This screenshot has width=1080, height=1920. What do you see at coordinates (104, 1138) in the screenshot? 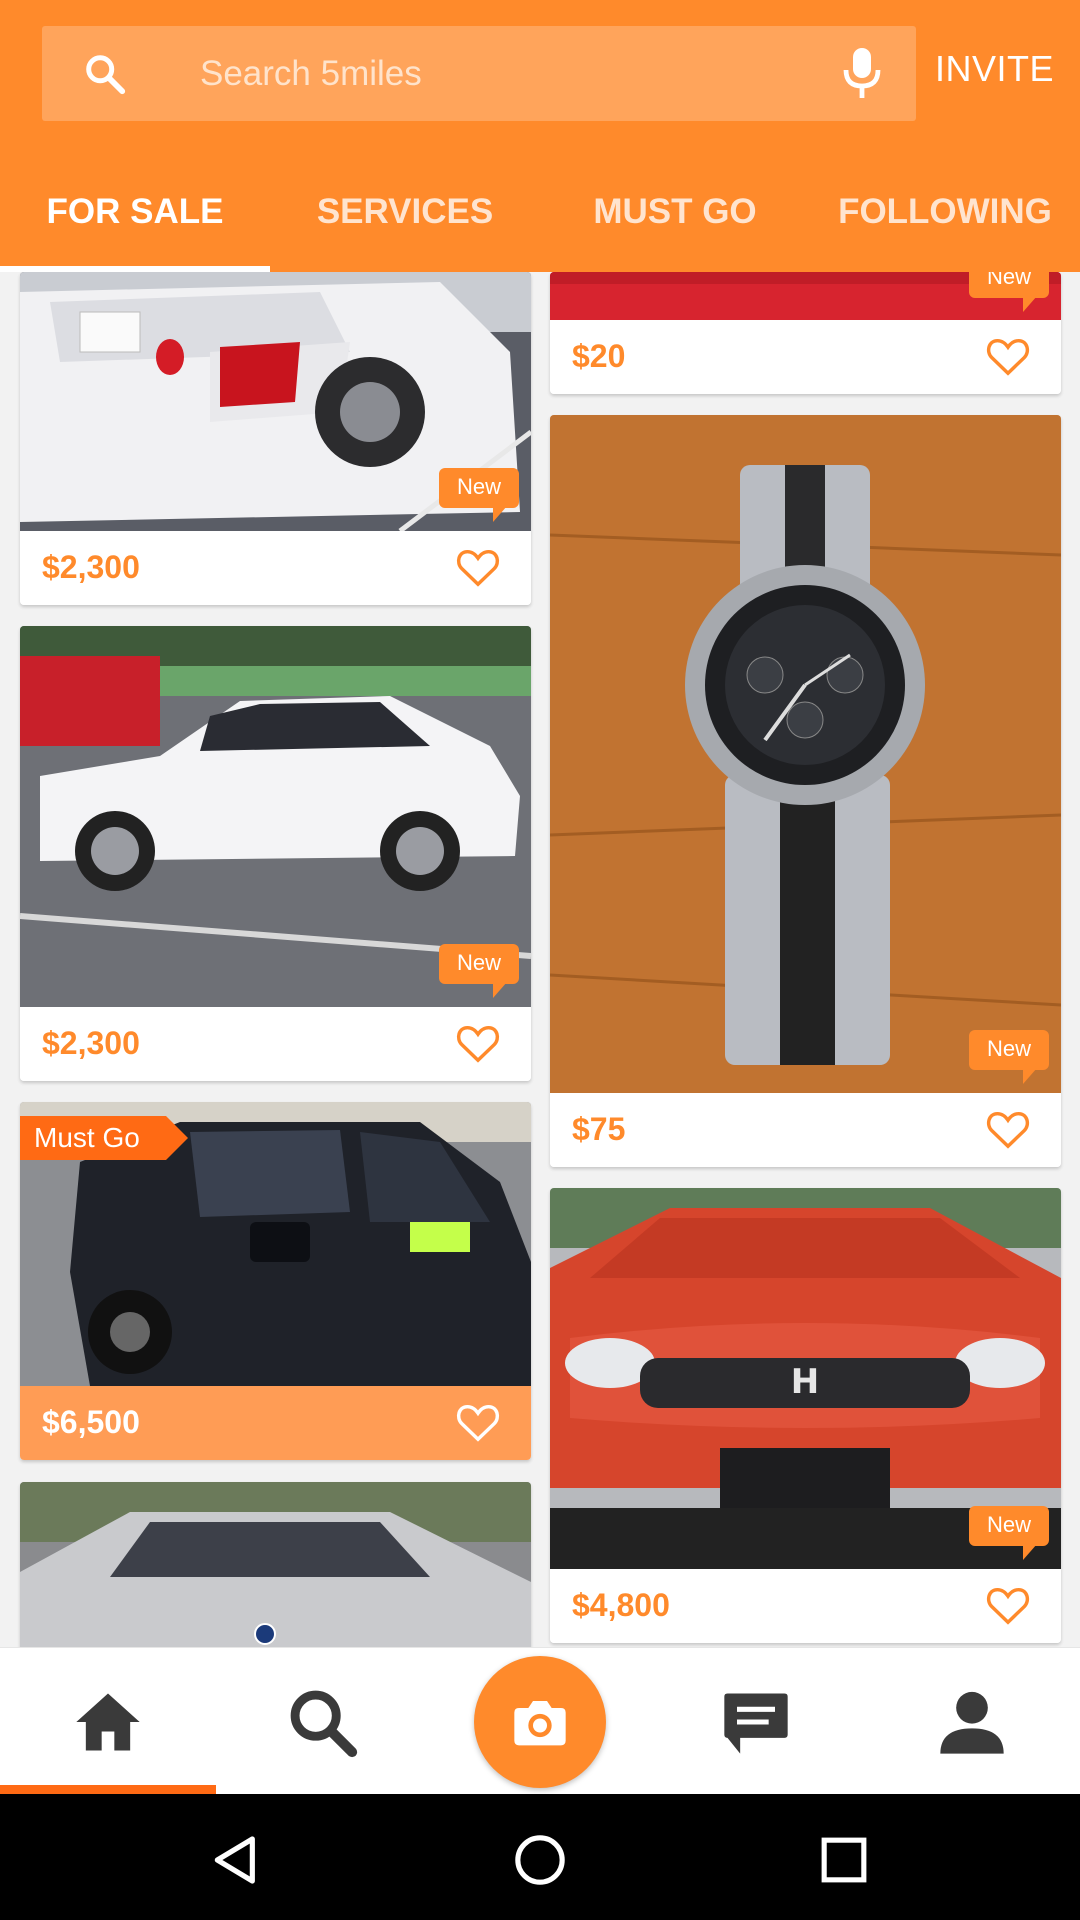
I see `must-go-badge: Must Go` at bounding box center [104, 1138].